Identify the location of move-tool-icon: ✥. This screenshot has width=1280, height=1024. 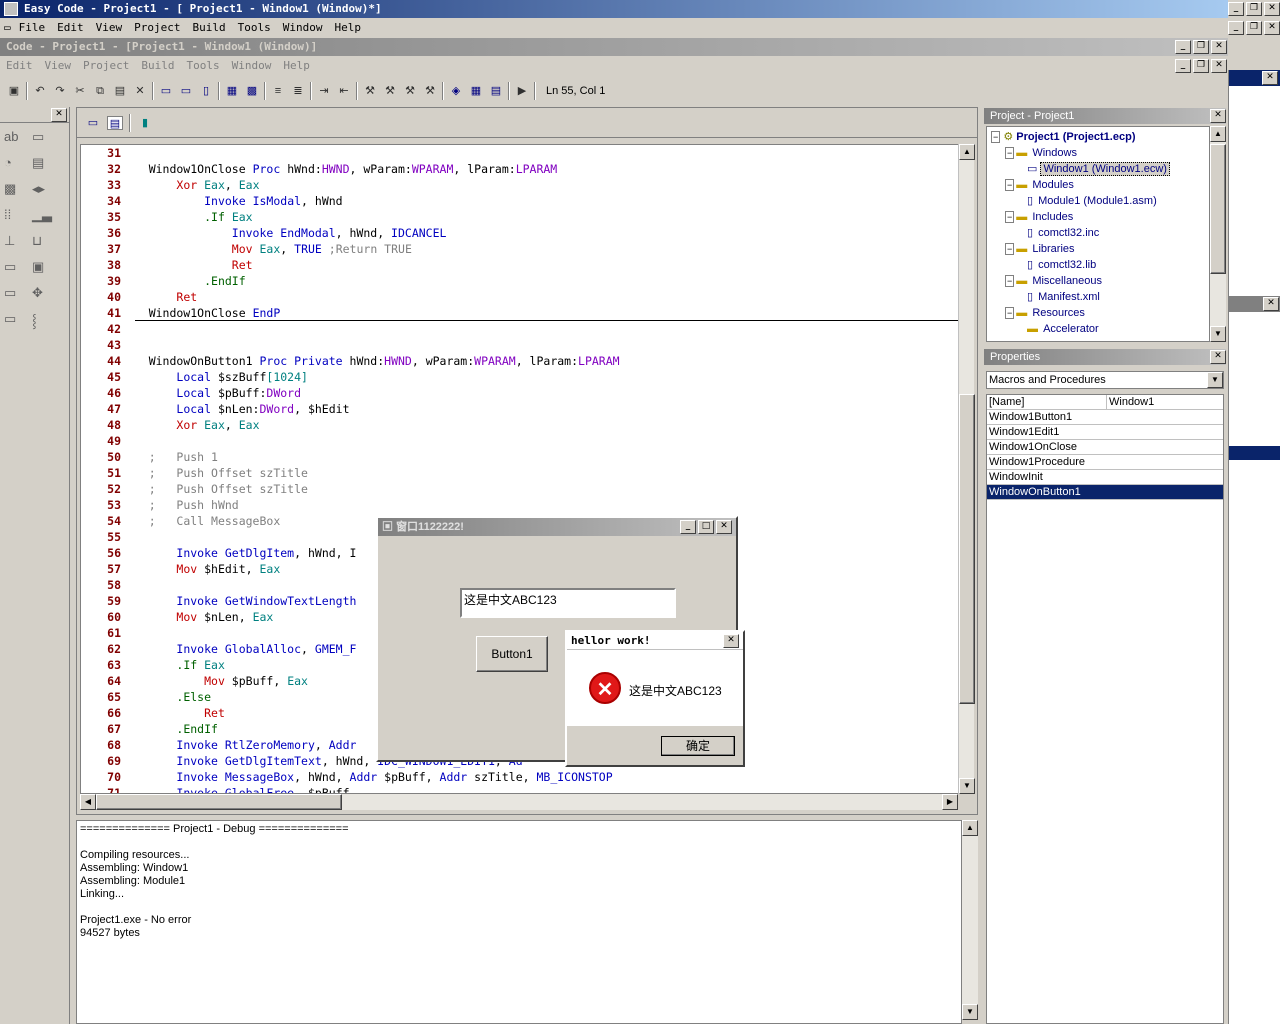
(45, 293).